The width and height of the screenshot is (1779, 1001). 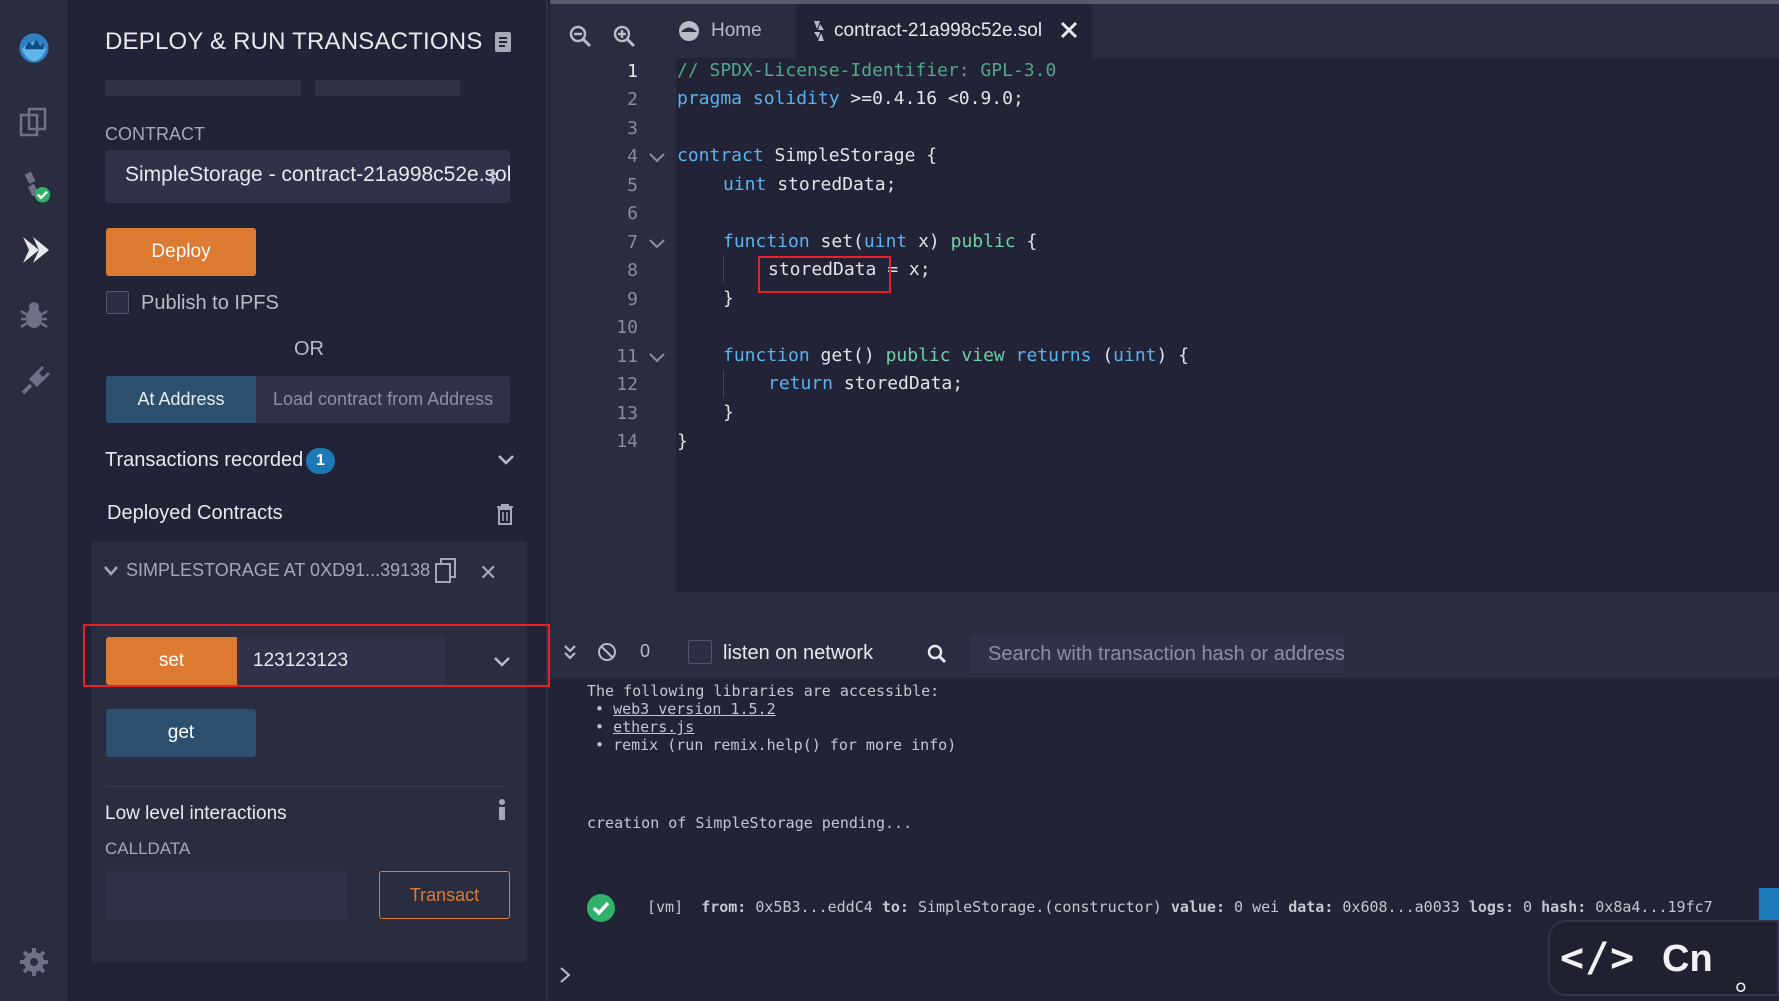 What do you see at coordinates (210, 303) in the screenshot?
I see `publish-ipfs-label: Publish to IPFS` at bounding box center [210, 303].